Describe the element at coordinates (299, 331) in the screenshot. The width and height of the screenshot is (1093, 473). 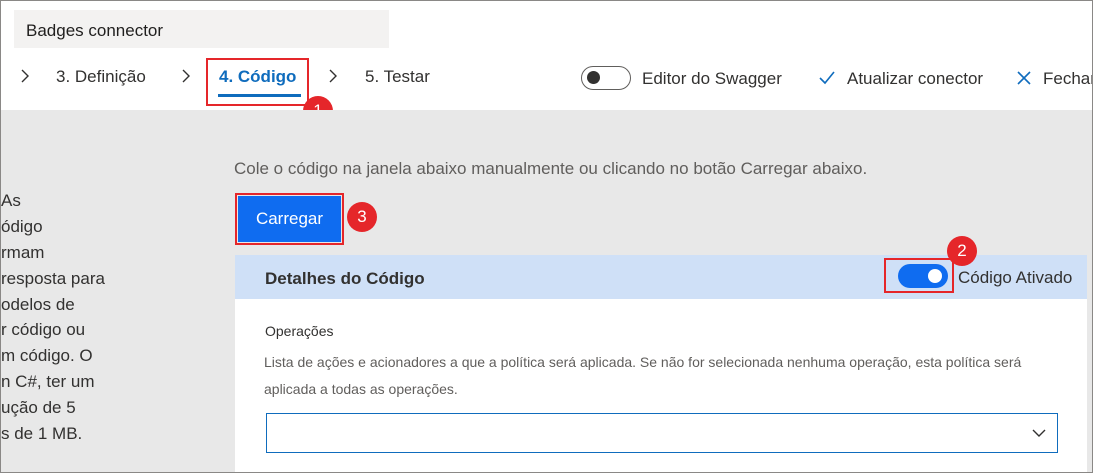
I see `operations-label: Operações` at that location.